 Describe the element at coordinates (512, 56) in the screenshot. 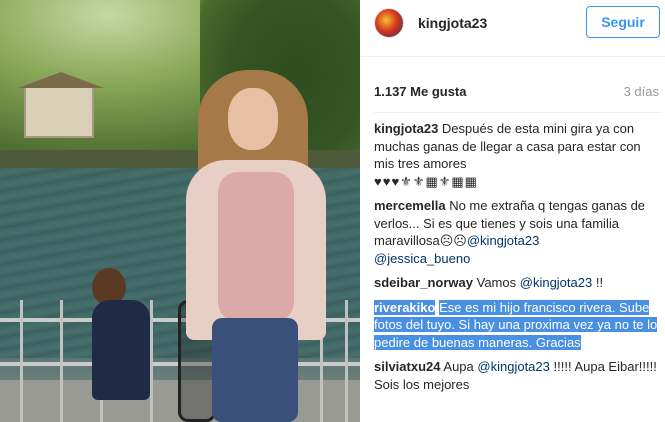

I see `header-divider` at that location.